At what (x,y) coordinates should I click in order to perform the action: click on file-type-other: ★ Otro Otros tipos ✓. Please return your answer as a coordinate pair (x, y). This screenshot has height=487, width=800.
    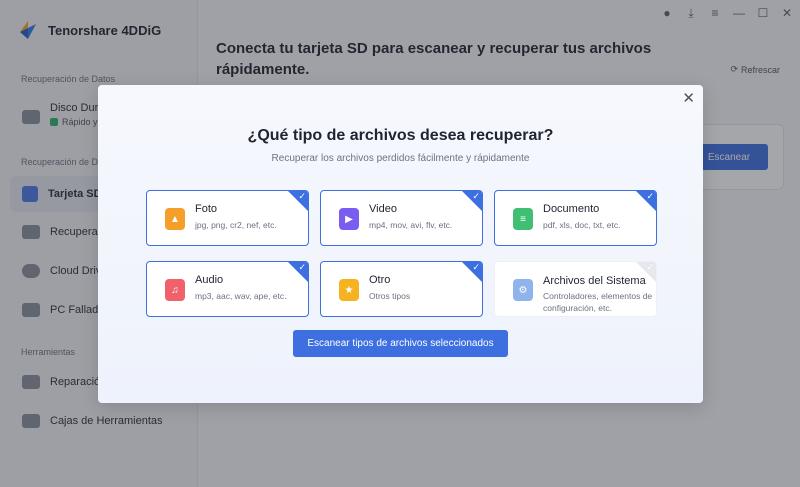
    Looking at the image, I should click on (401, 289).